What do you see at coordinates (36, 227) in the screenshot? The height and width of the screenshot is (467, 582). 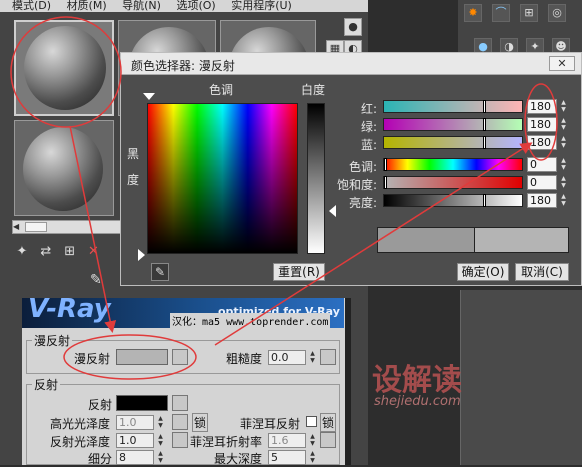 I see `scroll-thumb` at bounding box center [36, 227].